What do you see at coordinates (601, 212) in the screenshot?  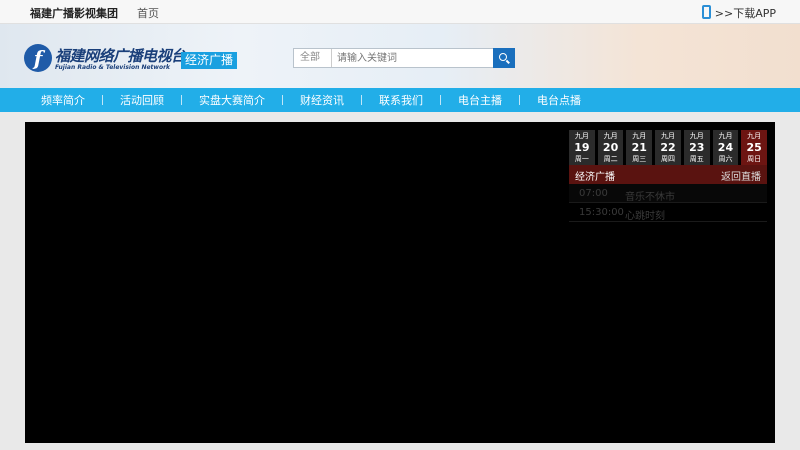 I see `program-time: 15:30:00` at bounding box center [601, 212].